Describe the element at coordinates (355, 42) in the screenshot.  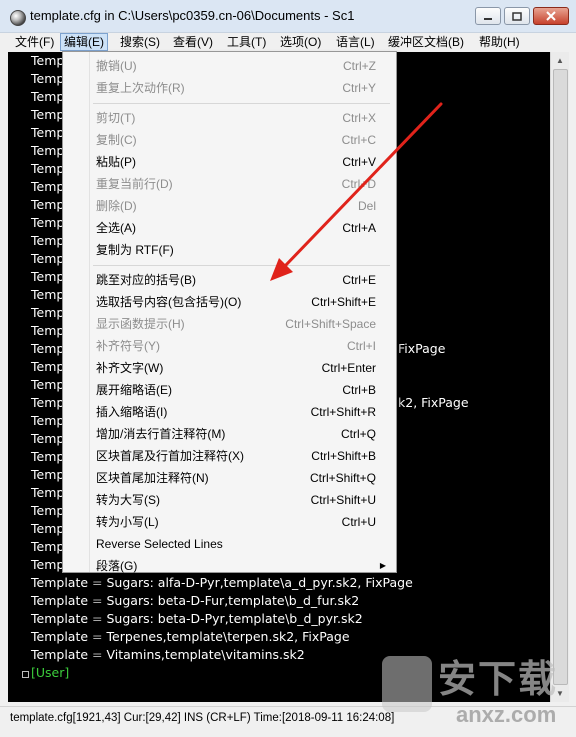
I see `menu-language: 语言(L)` at that location.